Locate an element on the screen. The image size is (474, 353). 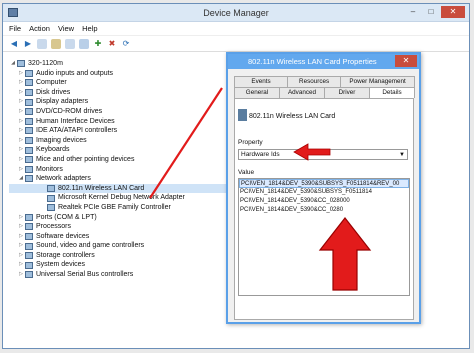
tree-node-label: DVD/CD-ROM drives is located at coordinates (69, 111).